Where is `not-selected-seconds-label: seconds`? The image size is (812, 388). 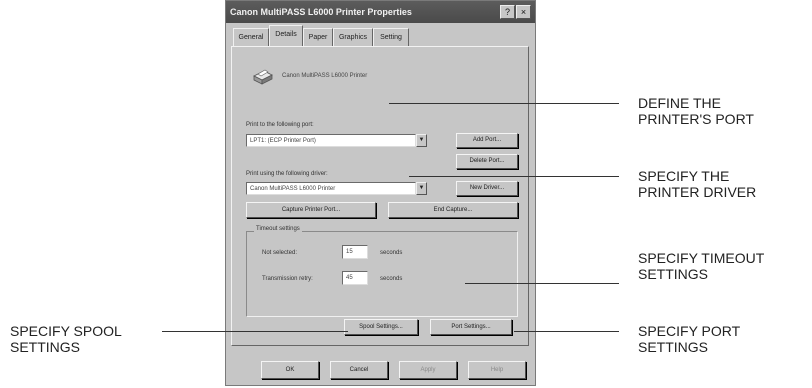 not-selected-seconds-label: seconds is located at coordinates (391, 253).